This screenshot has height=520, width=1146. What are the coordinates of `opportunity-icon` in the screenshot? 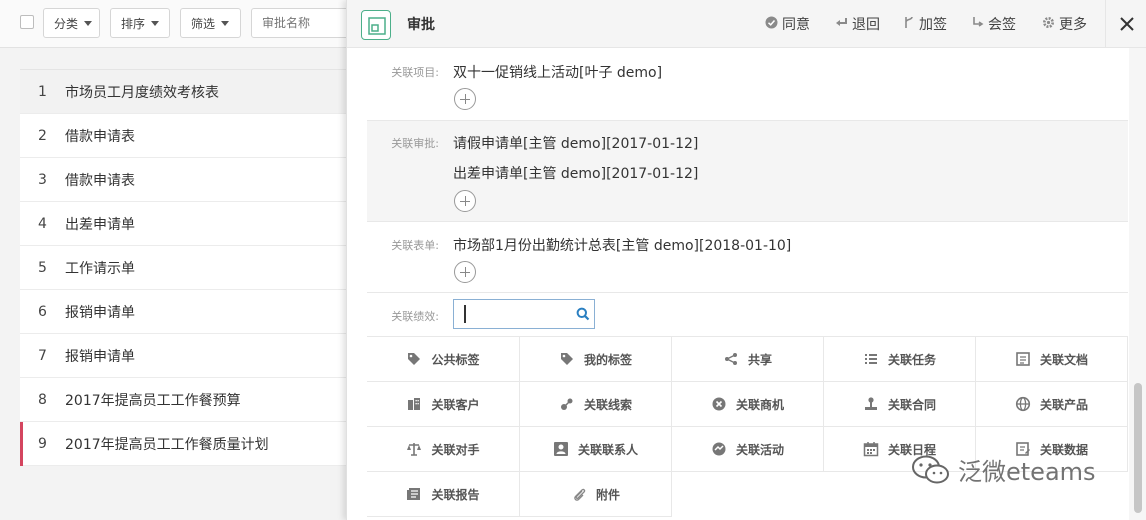 It's located at (719, 404).